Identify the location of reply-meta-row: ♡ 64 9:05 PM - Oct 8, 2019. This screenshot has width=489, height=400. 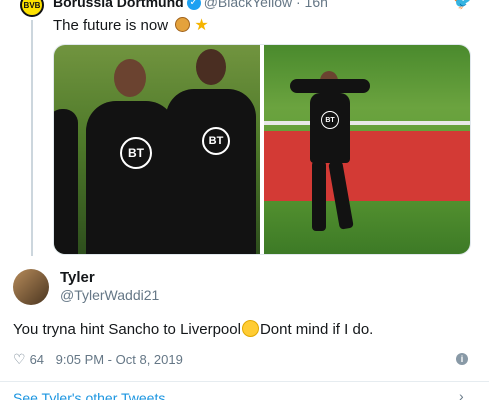
(98, 359).